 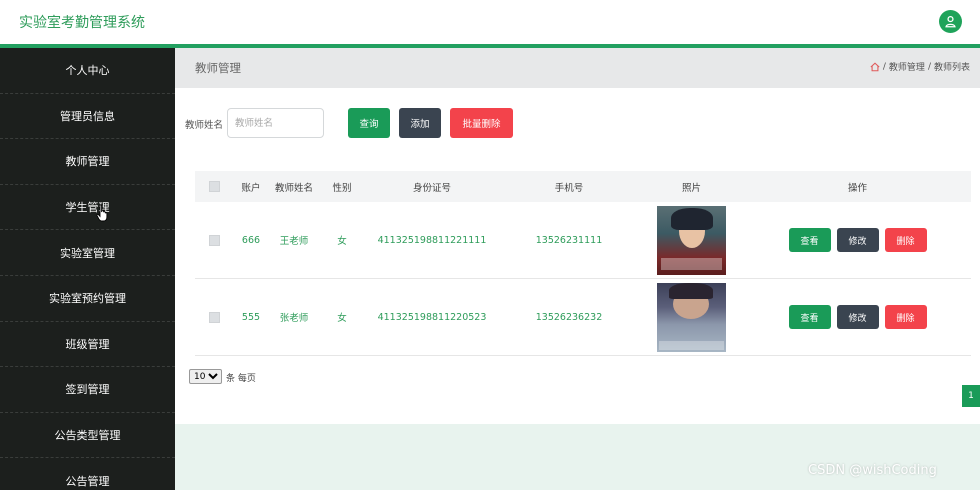 I want to click on pagination-page-1: 1, so click(x=971, y=396).